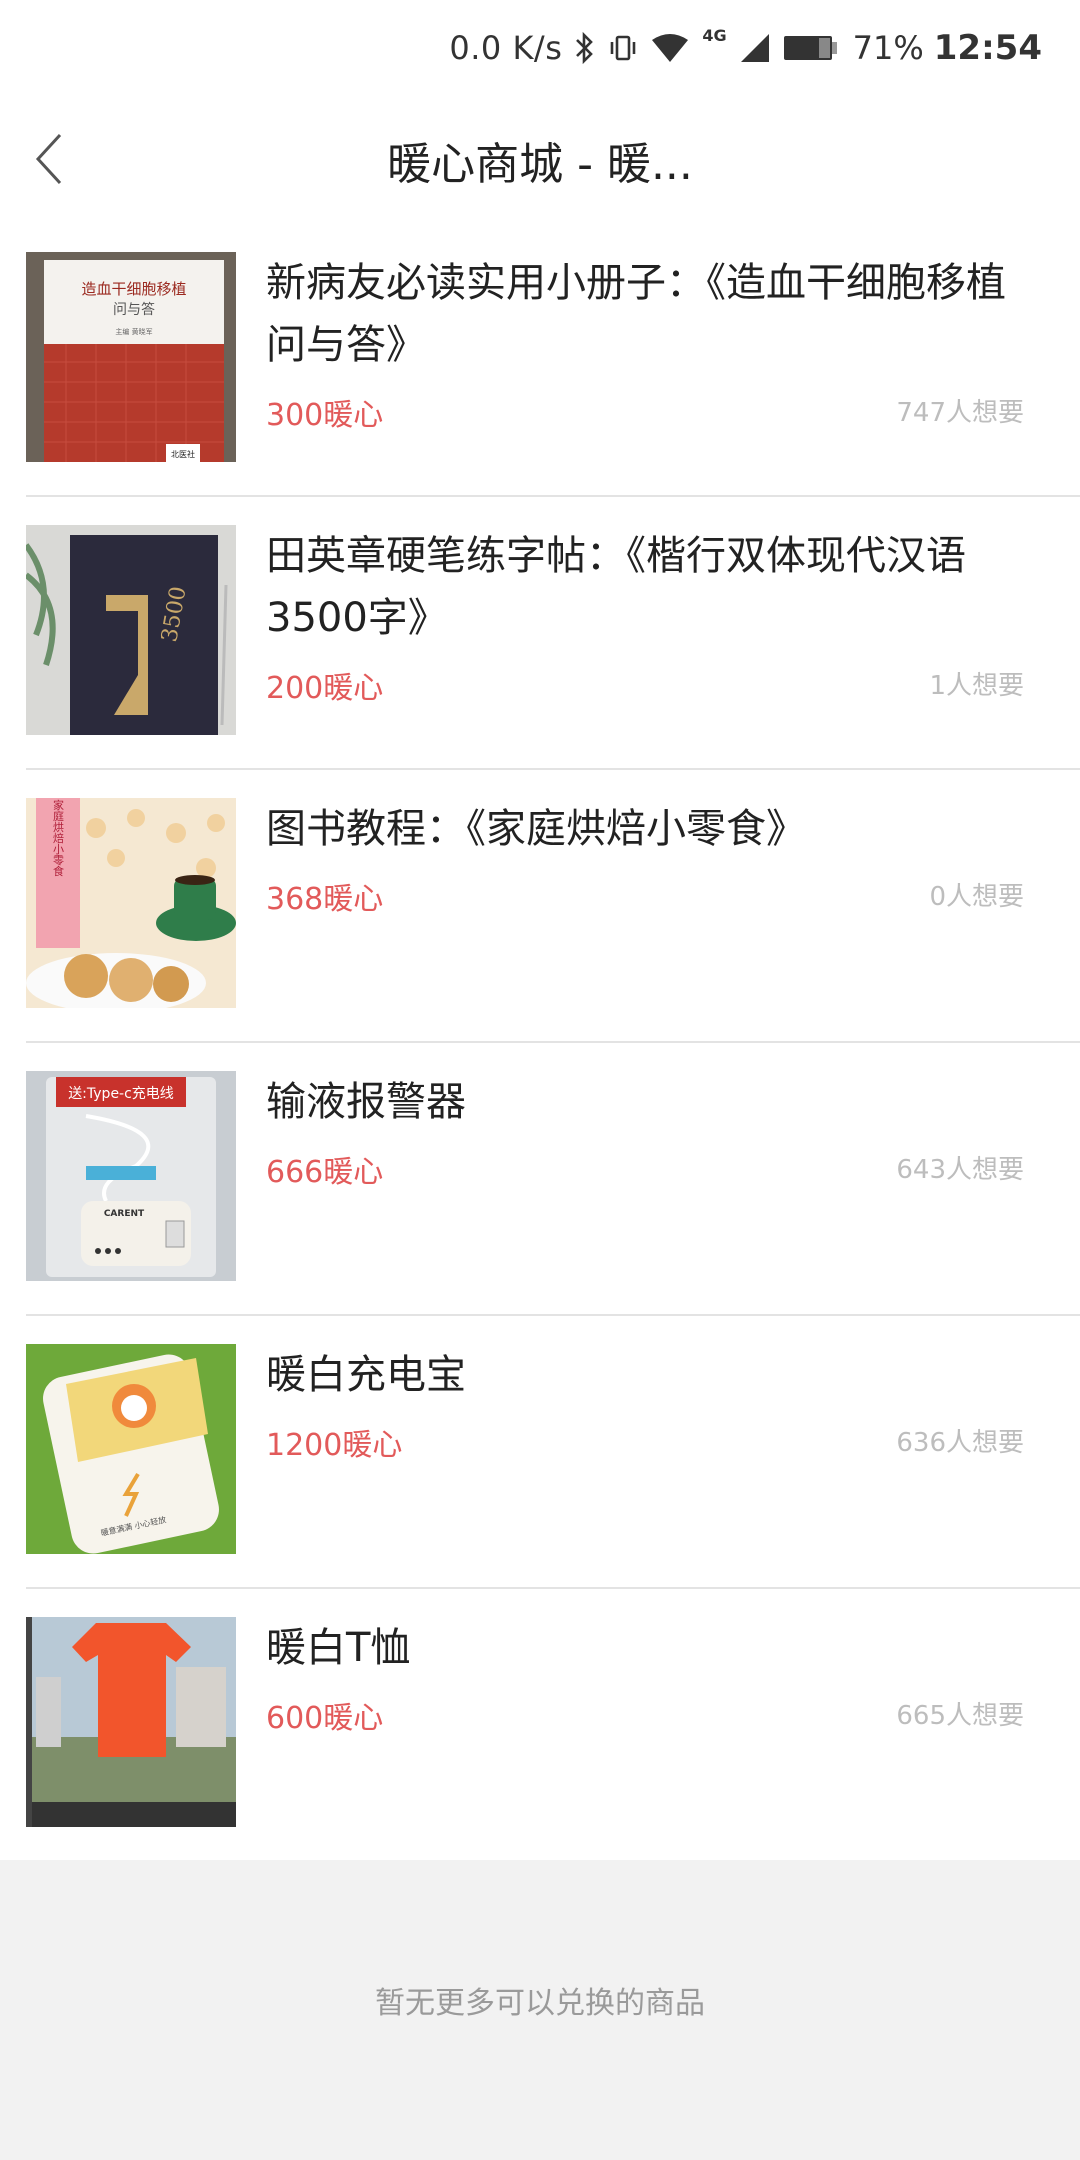 The width and height of the screenshot is (1080, 2160). I want to click on bluetooth-icon, so click(585, 48).